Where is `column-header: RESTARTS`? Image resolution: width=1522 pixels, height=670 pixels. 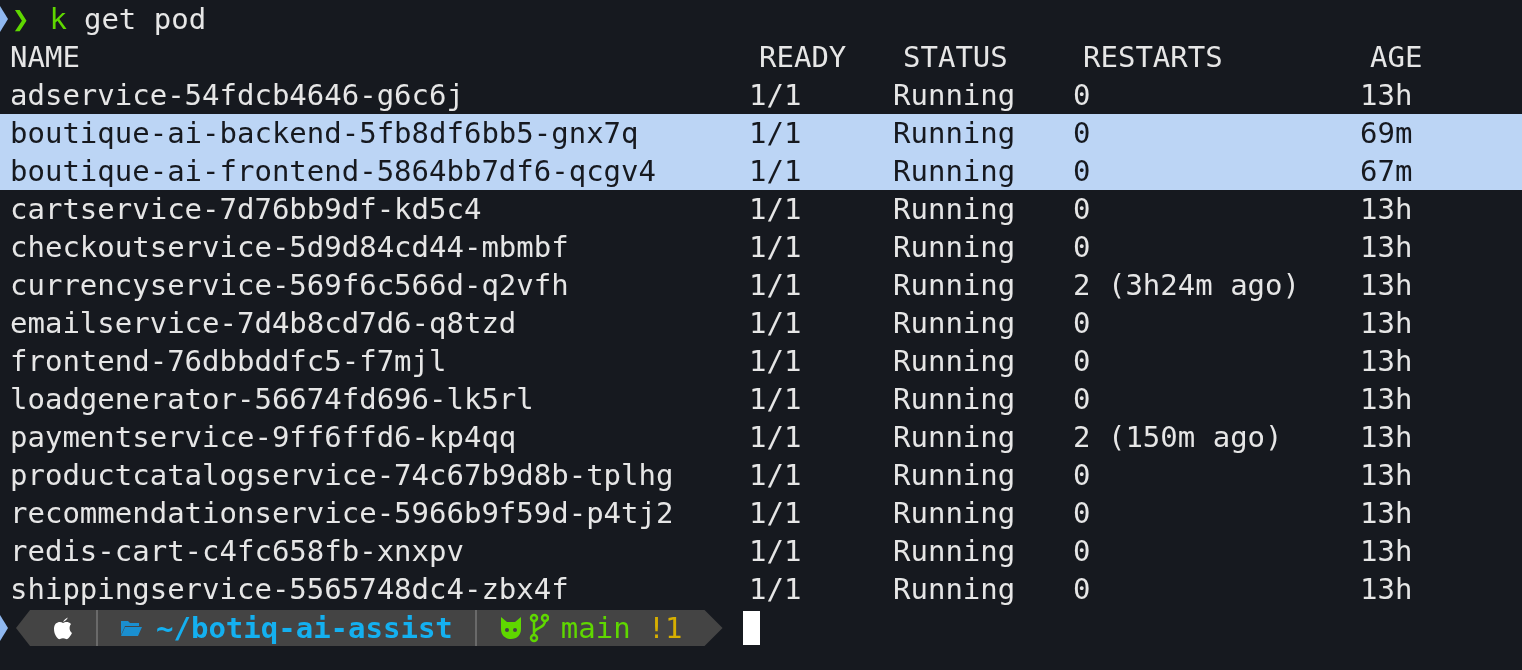
column-header: RESTARTS is located at coordinates (1153, 57).